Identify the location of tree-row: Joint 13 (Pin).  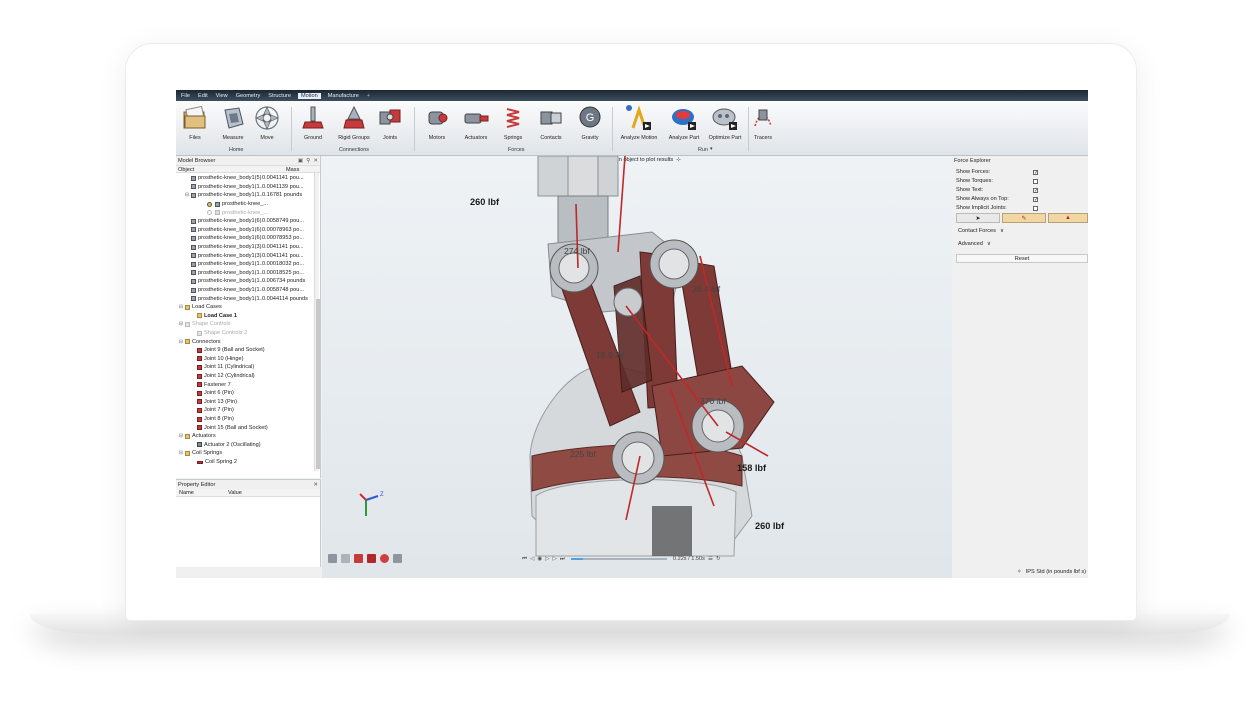
(245, 402).